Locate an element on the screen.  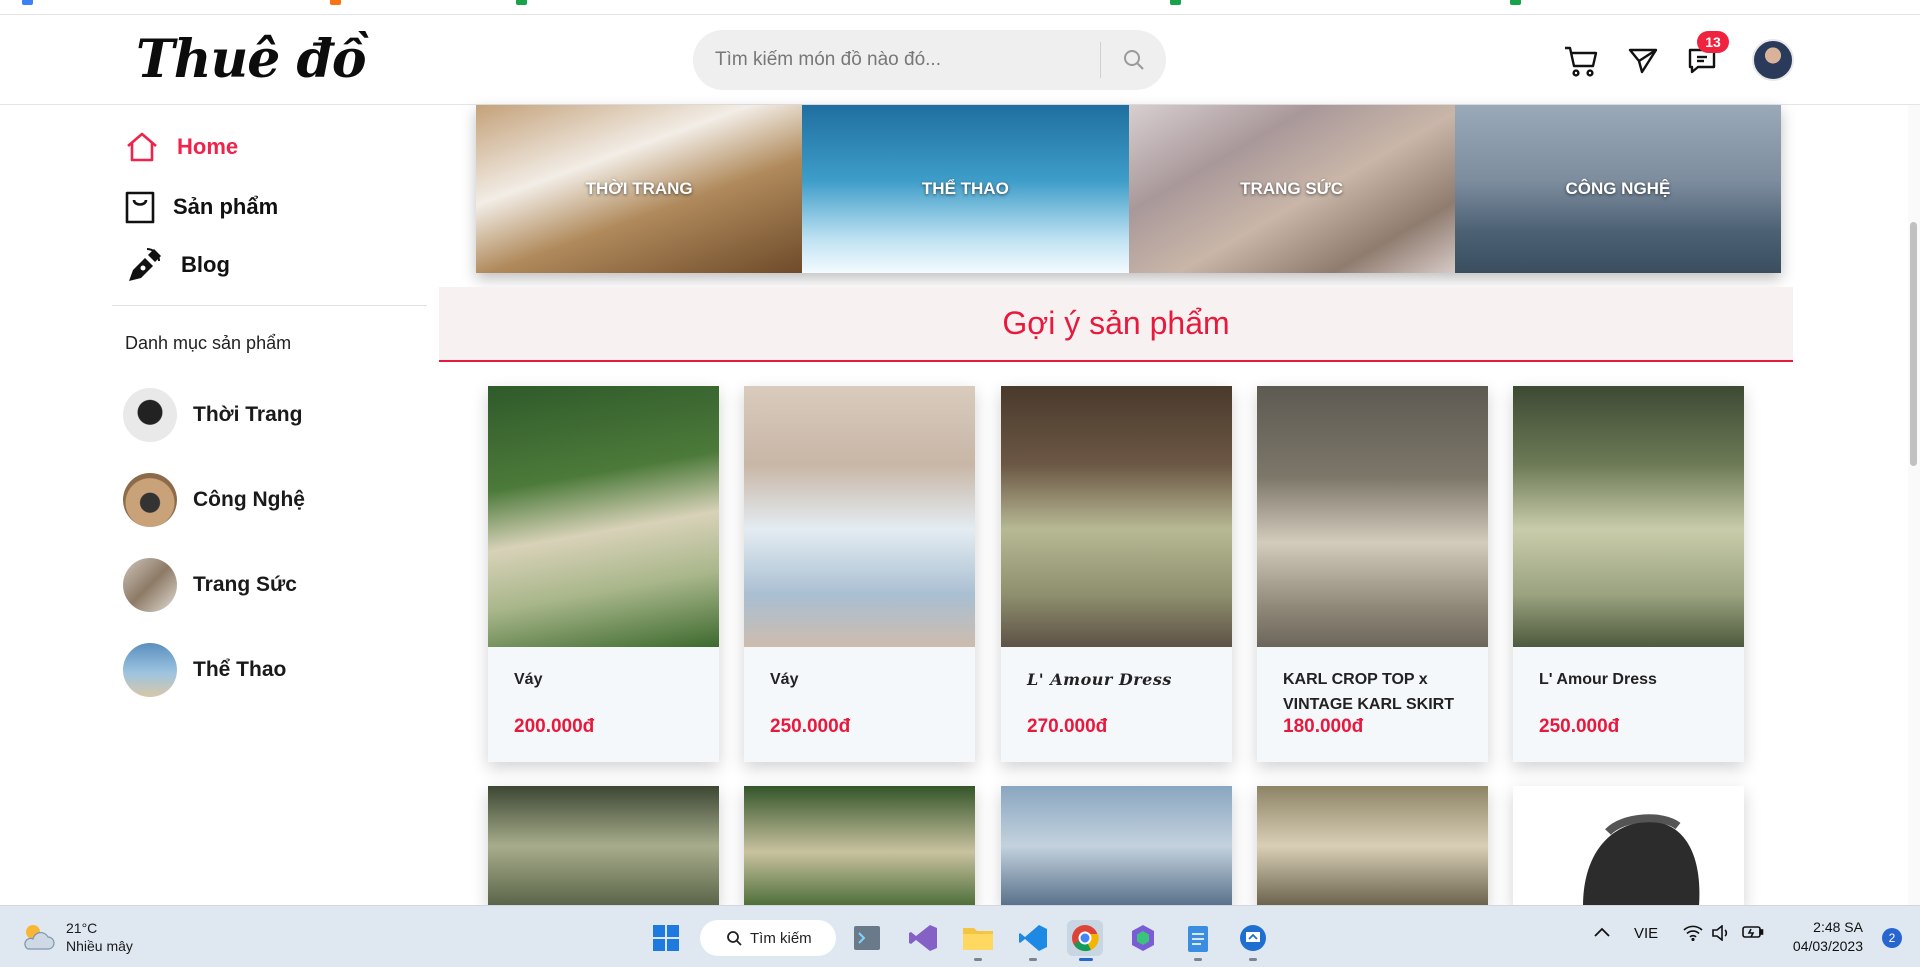
terminal-icon is located at coordinates (867, 938).